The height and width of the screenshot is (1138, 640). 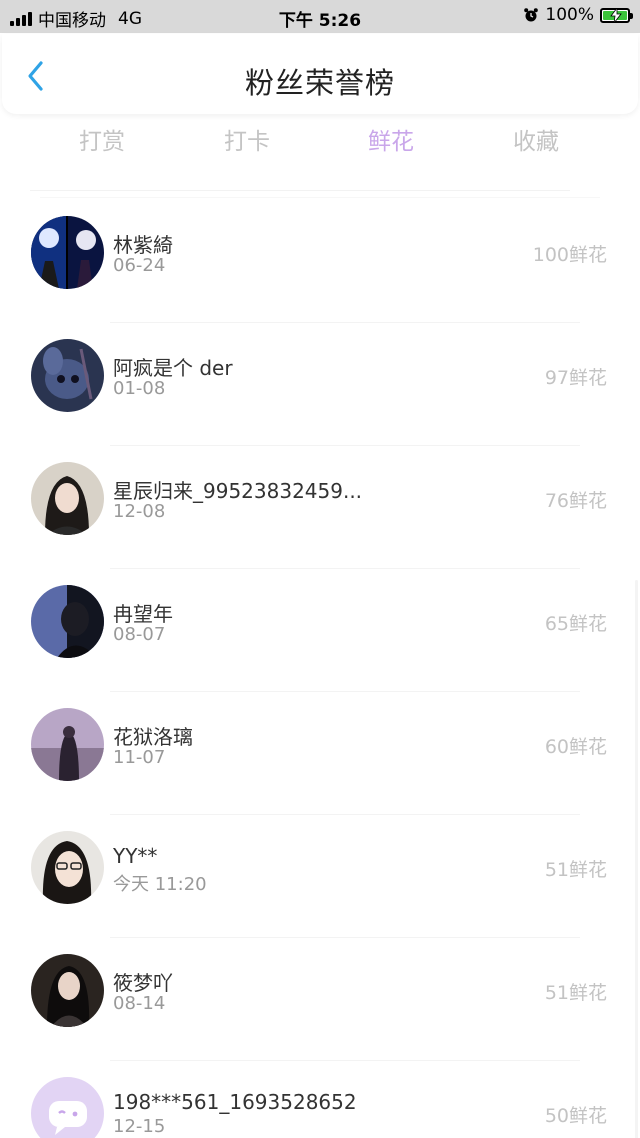 I want to click on status-right: 100%, so click(x=578, y=15).